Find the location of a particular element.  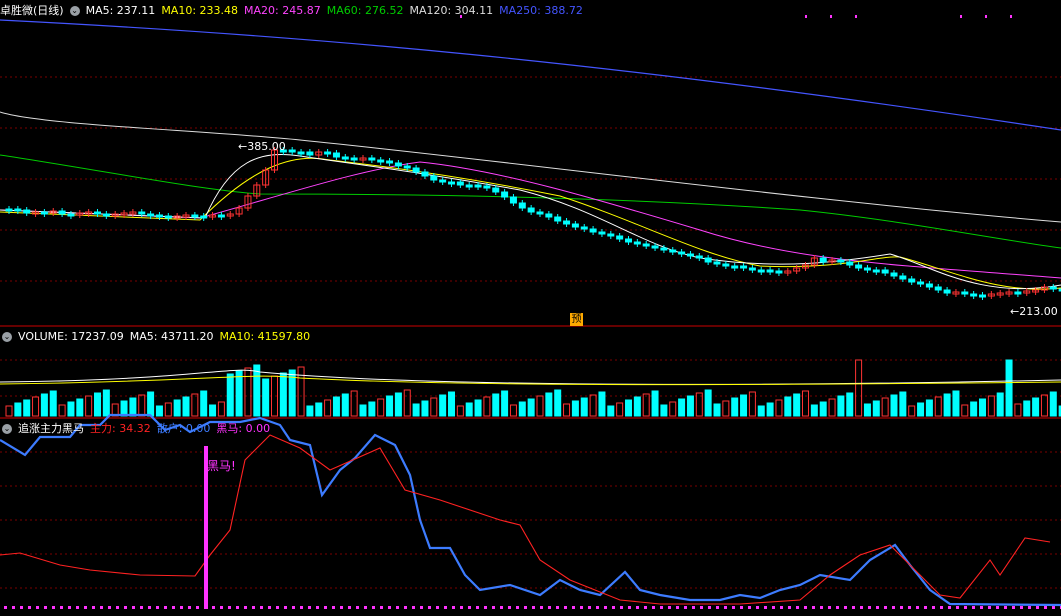

indicator-title: 追涨主力黑马 is located at coordinates (51, 428).